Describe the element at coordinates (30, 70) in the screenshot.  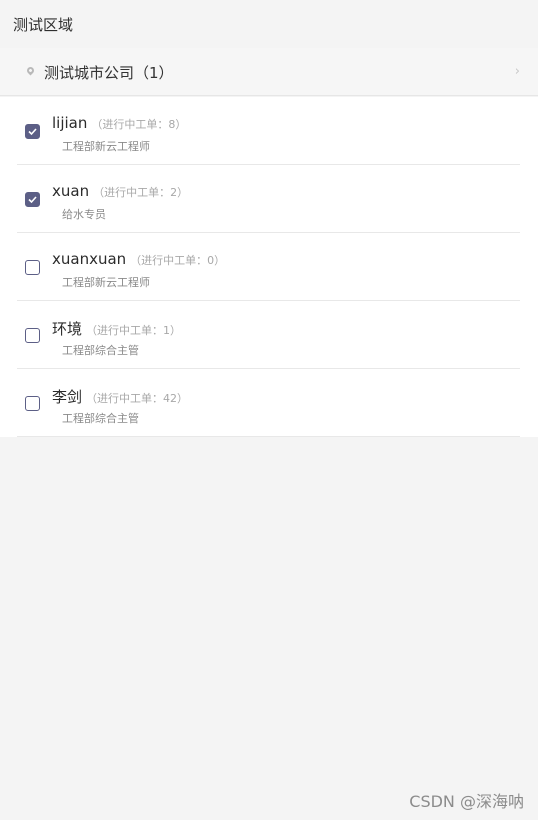
I see `location-pin-icon` at that location.